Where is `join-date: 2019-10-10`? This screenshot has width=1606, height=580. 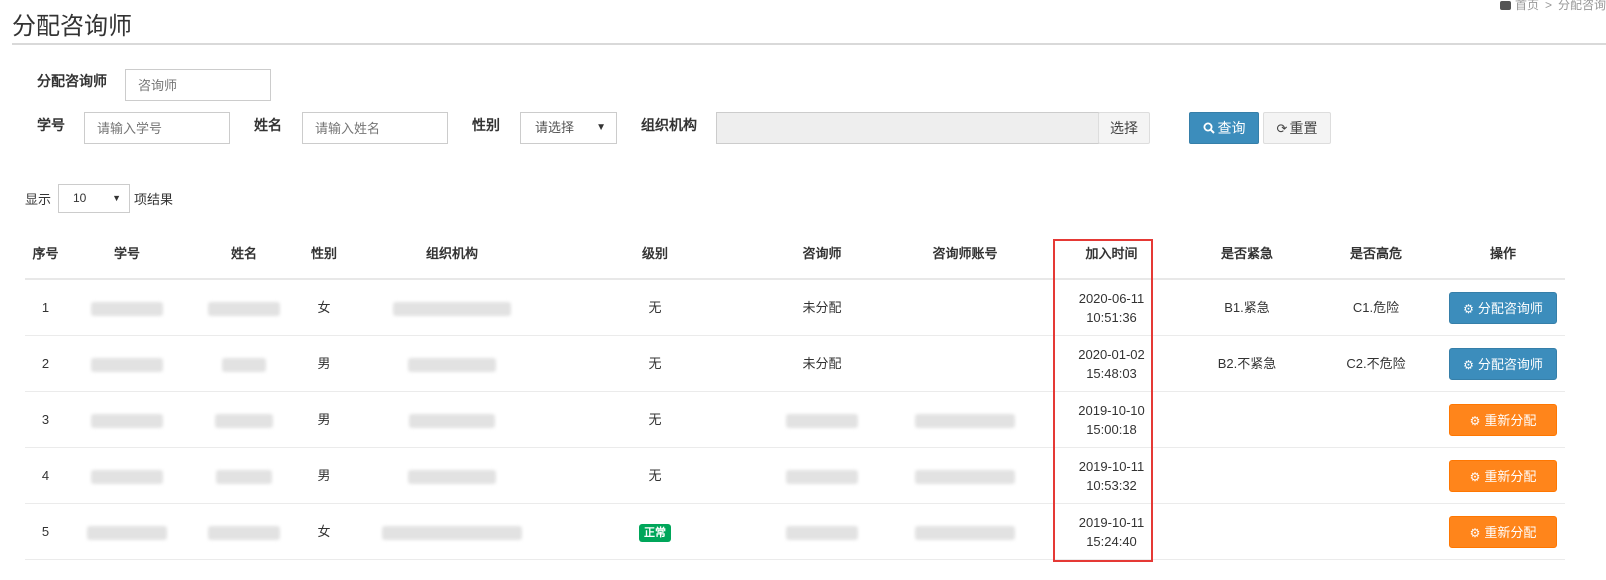 join-date: 2019-10-10 is located at coordinates (1111, 410).